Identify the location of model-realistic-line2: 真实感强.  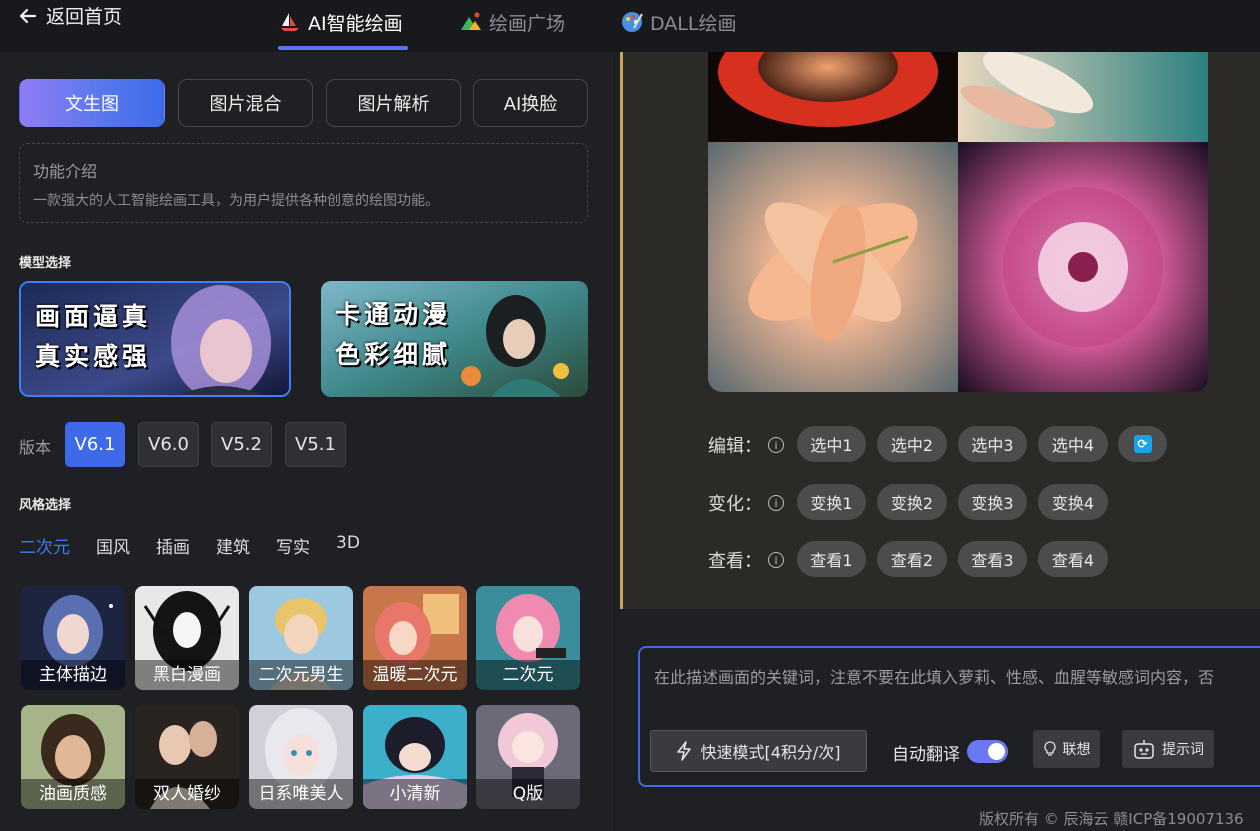
(93, 356).